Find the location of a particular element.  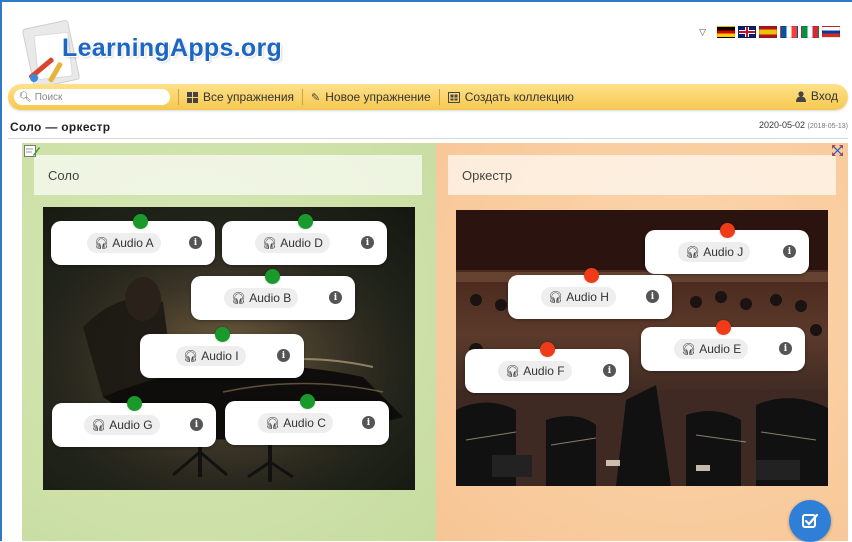

audio-play-chip: 🎧︎ Audio J is located at coordinates (714, 252).